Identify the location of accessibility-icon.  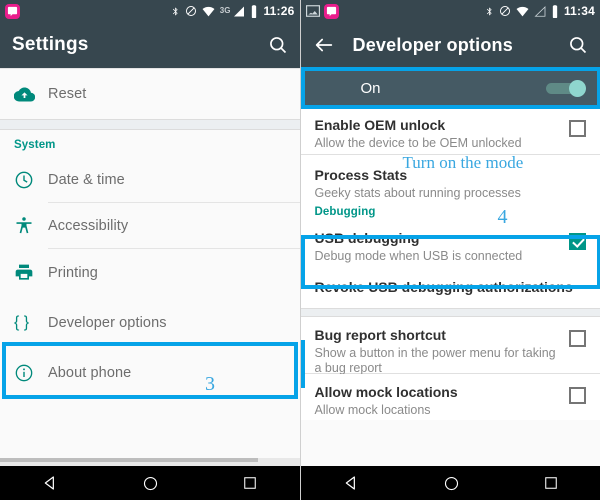
(31, 226).